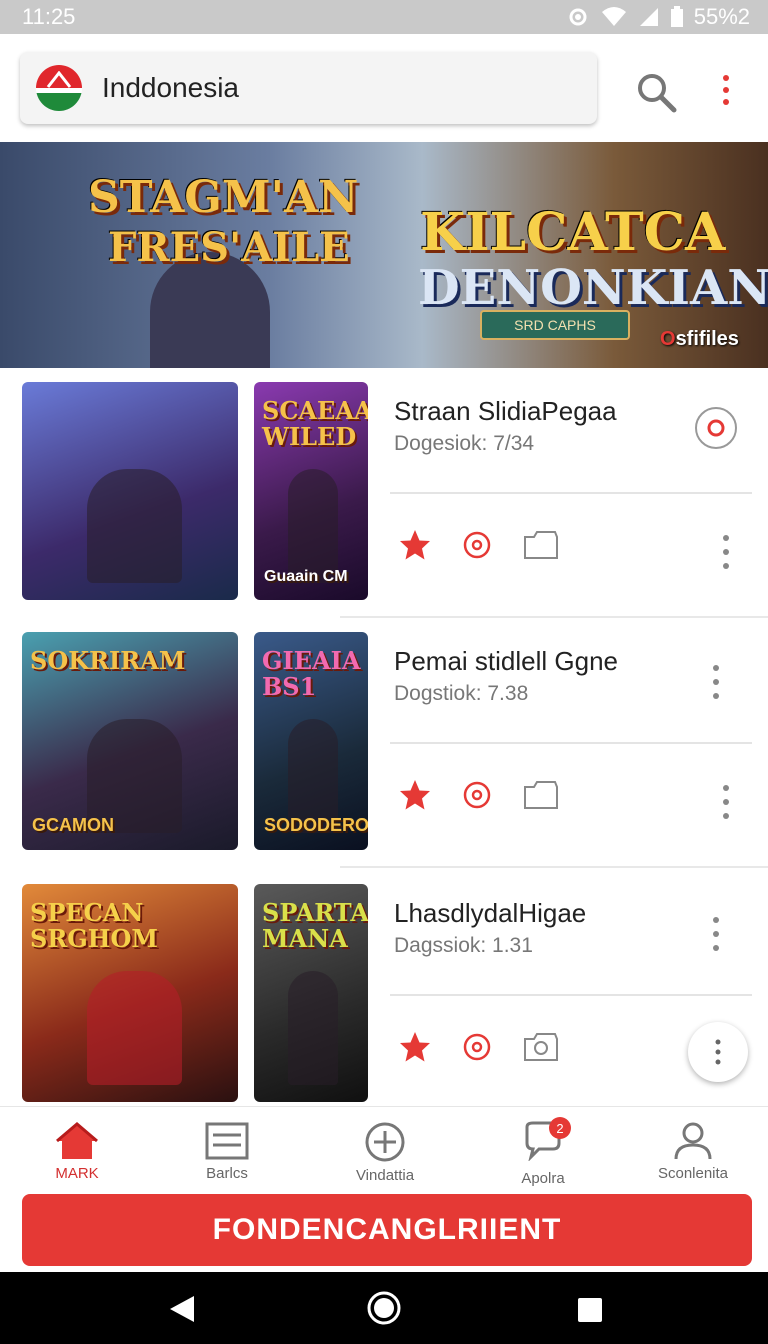 The height and width of the screenshot is (1344, 768). Describe the element at coordinates (648, 17) in the screenshot. I see `signal-icon` at that location.